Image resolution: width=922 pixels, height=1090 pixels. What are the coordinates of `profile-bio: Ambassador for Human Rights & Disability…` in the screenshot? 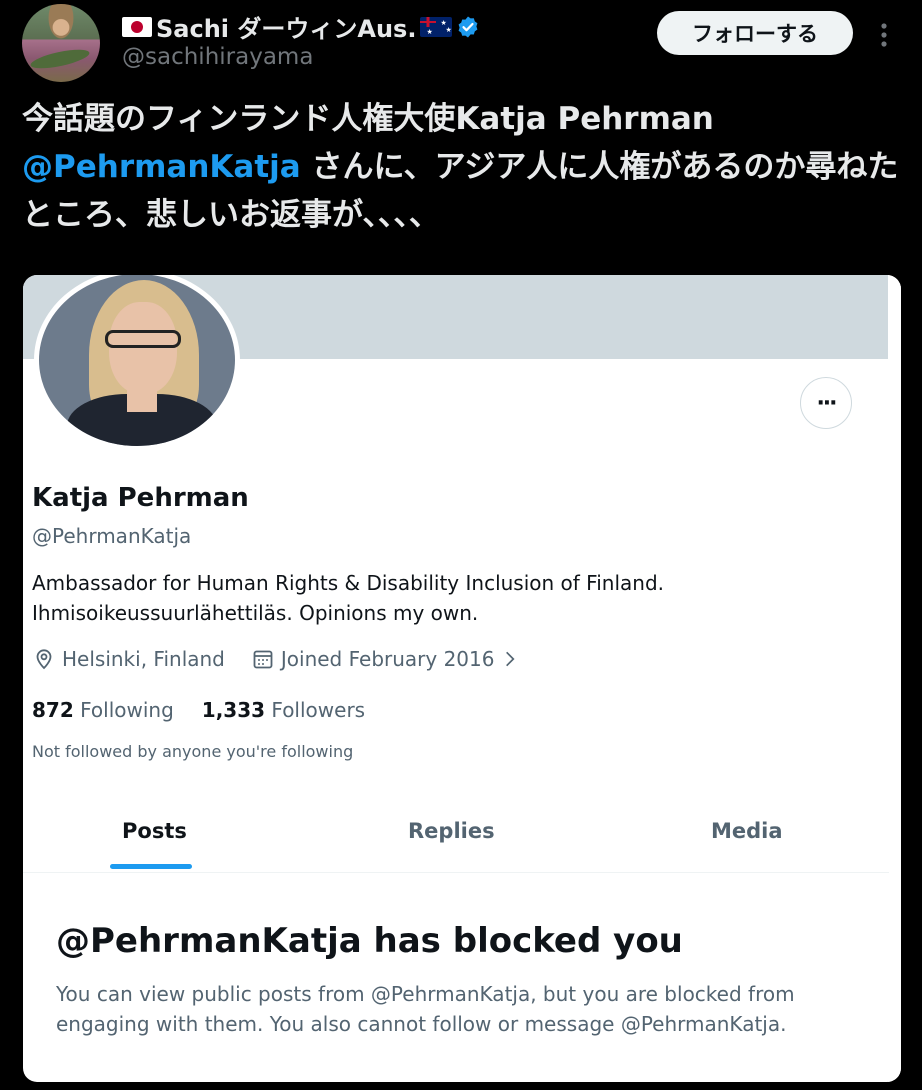 It's located at (348, 598).